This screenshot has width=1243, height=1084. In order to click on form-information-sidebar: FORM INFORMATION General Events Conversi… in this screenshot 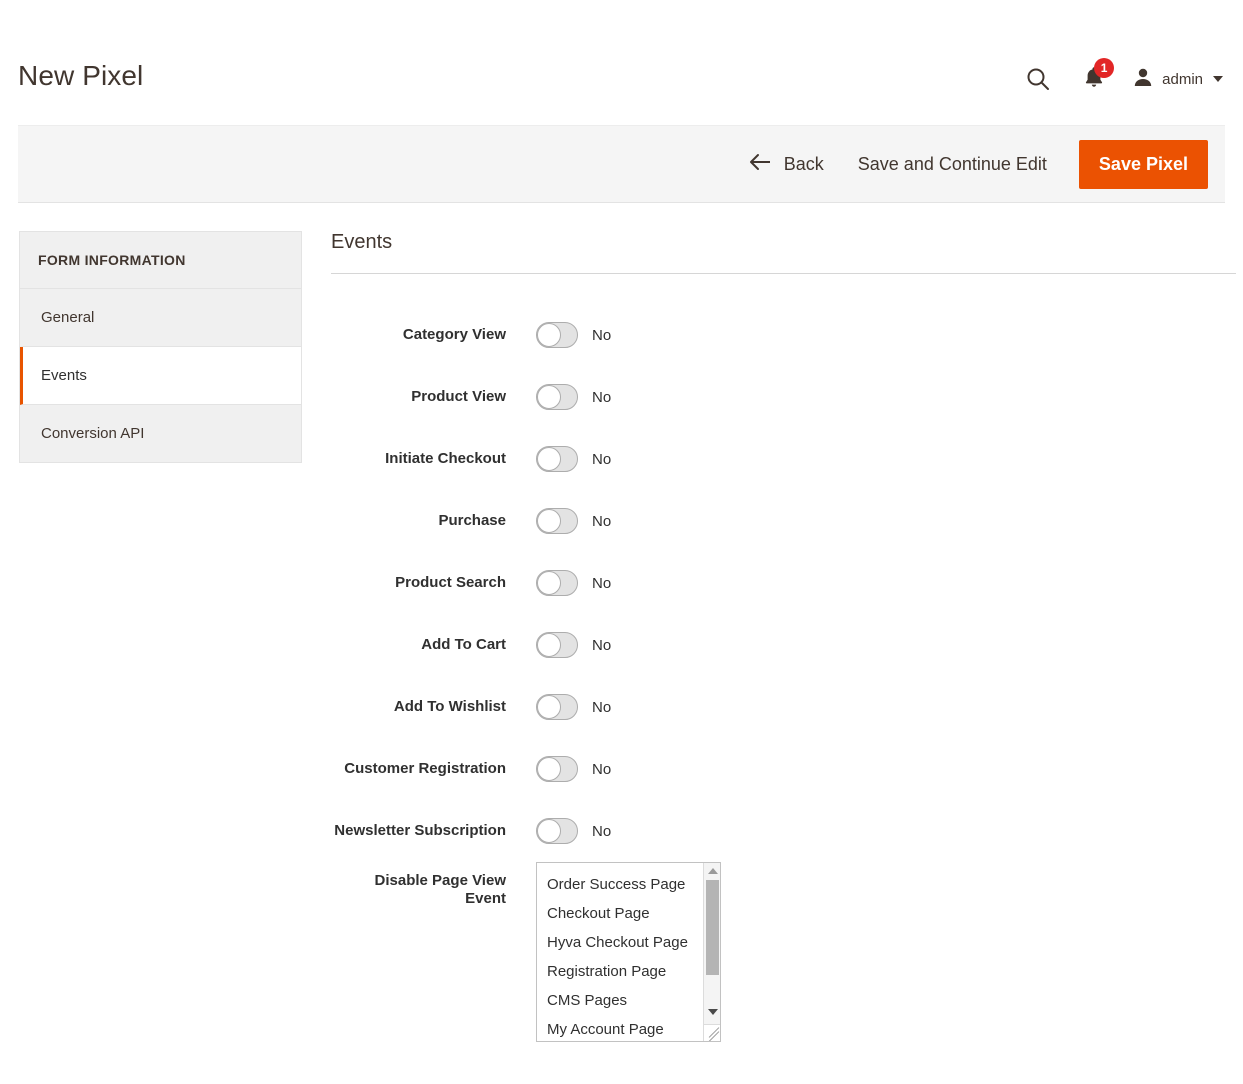, I will do `click(160, 347)`.